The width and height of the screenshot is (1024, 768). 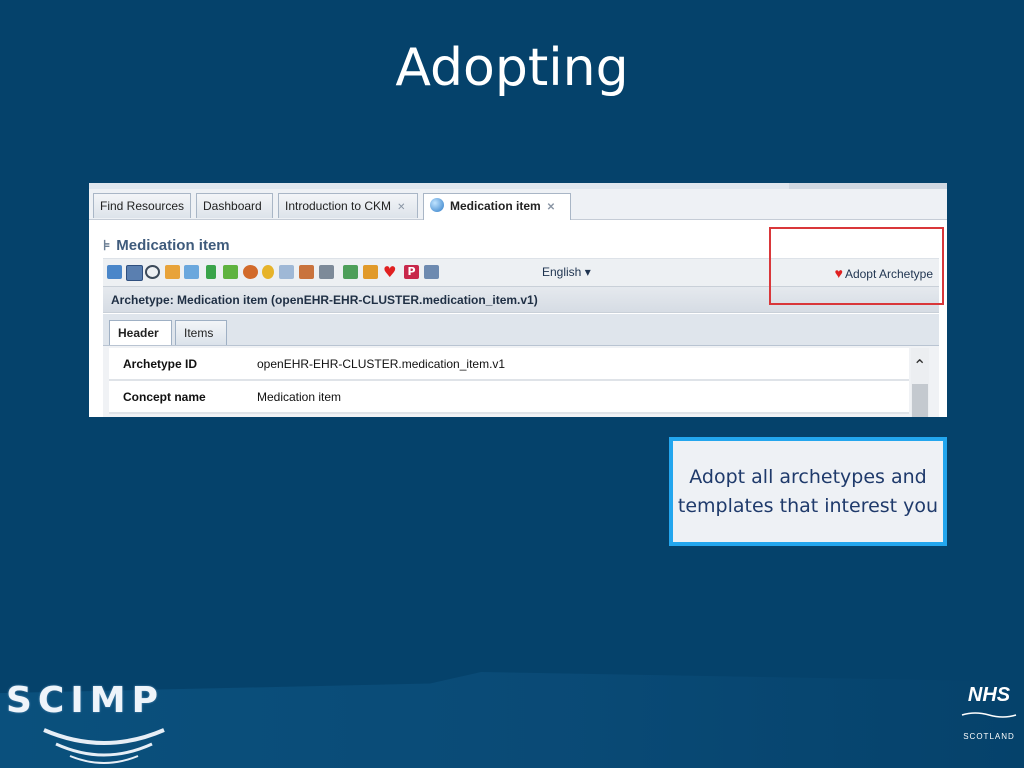 What do you see at coordinates (85, 700) in the screenshot?
I see `scimp-logo: SCIMP` at bounding box center [85, 700].